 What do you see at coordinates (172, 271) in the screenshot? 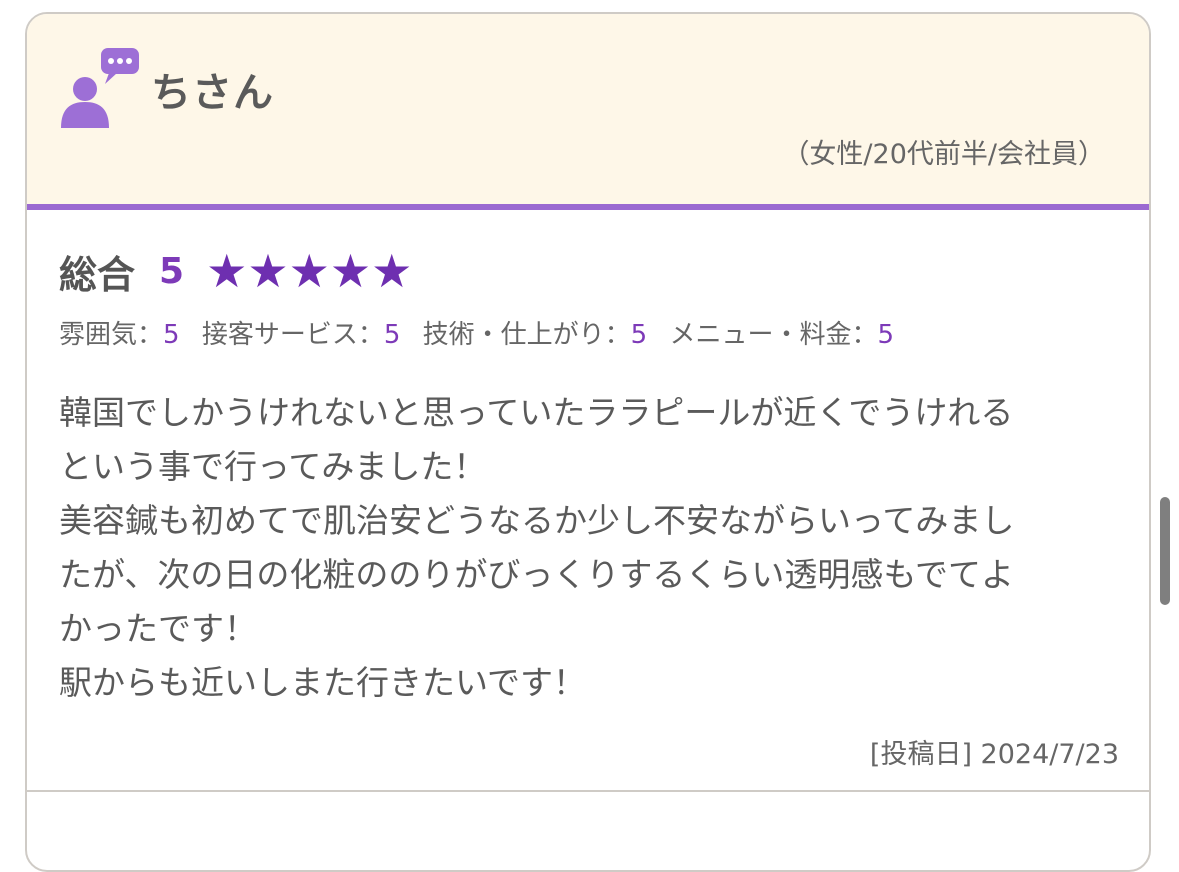
I see `overall-score: 5` at bounding box center [172, 271].